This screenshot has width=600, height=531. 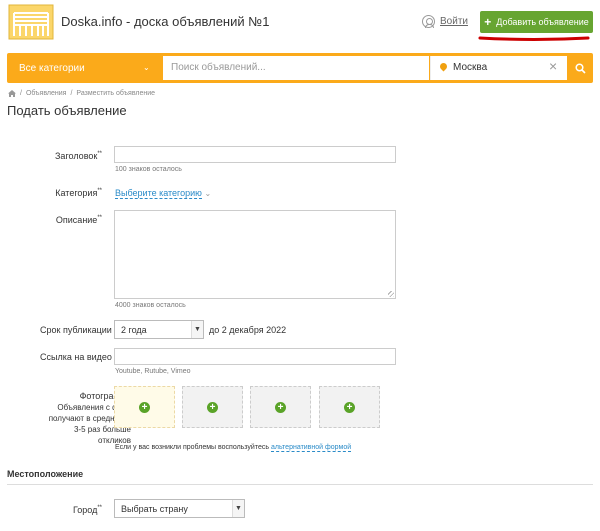 I want to click on add-ad-label: Добавить объявление, so click(x=542, y=22).